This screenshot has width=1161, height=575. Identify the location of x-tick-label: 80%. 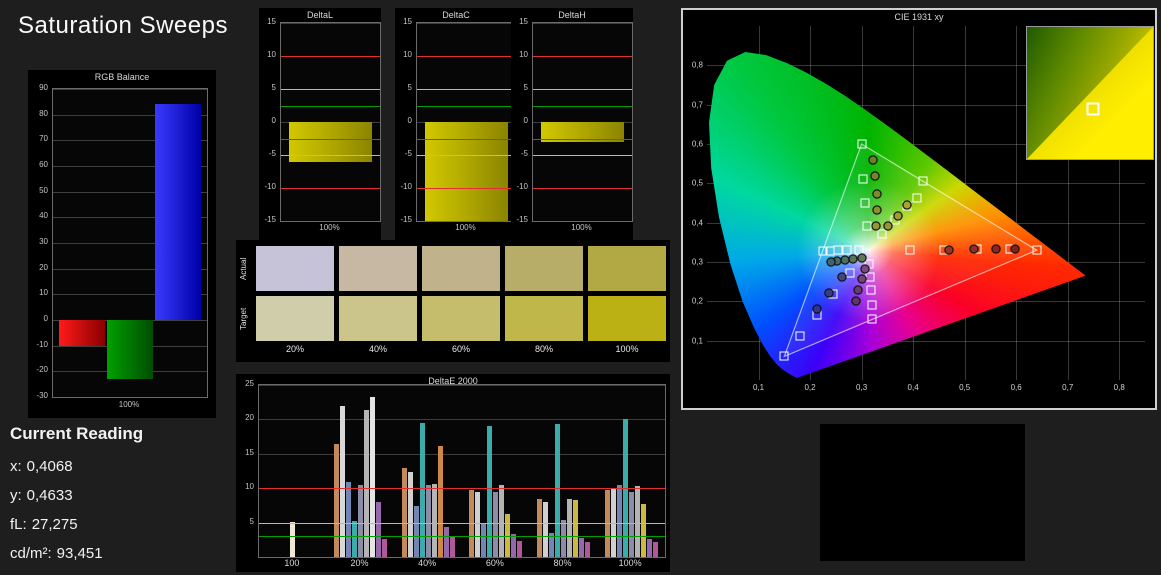
(562, 563).